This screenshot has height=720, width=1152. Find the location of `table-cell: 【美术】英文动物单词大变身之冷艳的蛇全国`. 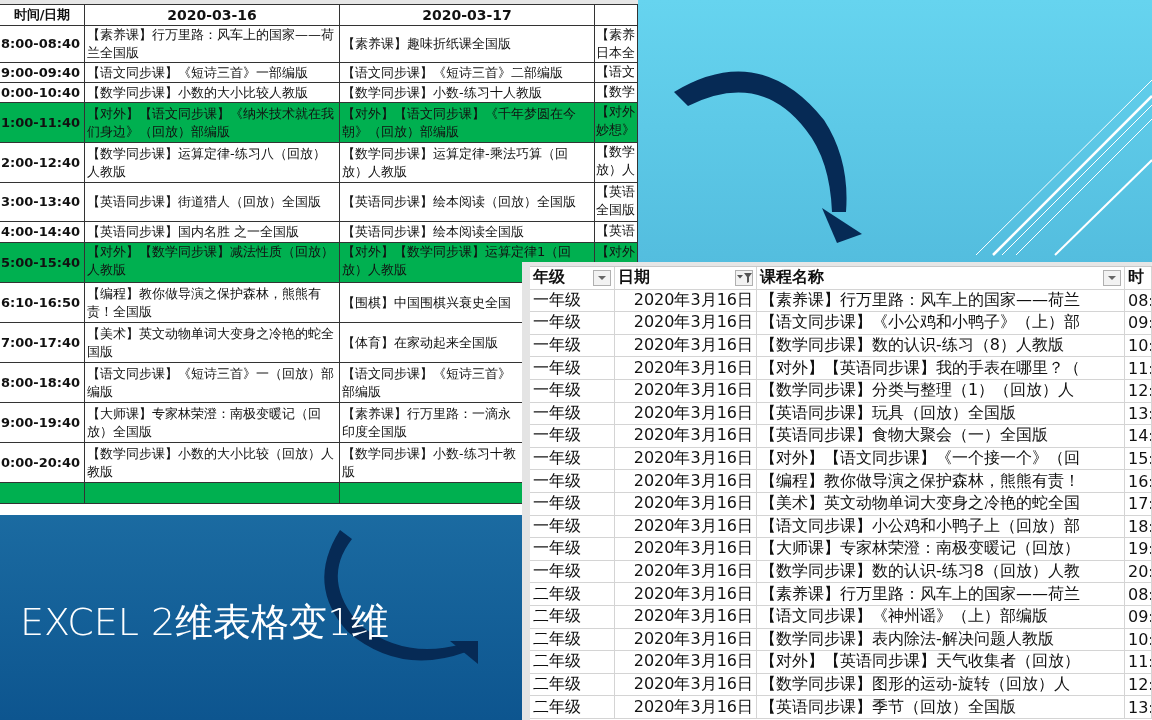

table-cell: 【美术】英文动物单词大变身之冷艳的蛇全国 is located at coordinates (920, 504).